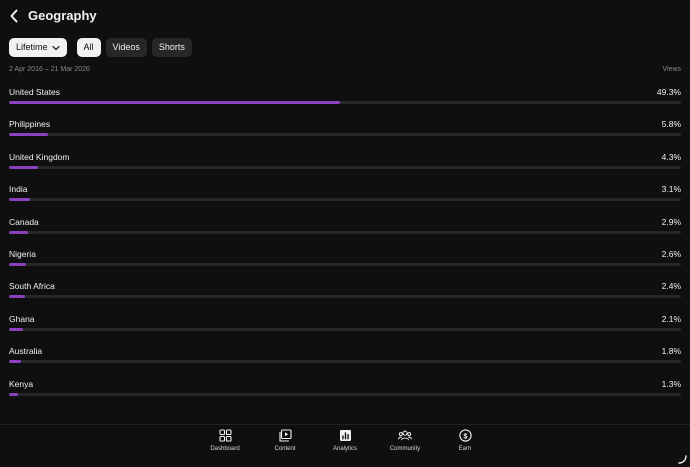  I want to click on country-name: United Kingdom, so click(39, 156).